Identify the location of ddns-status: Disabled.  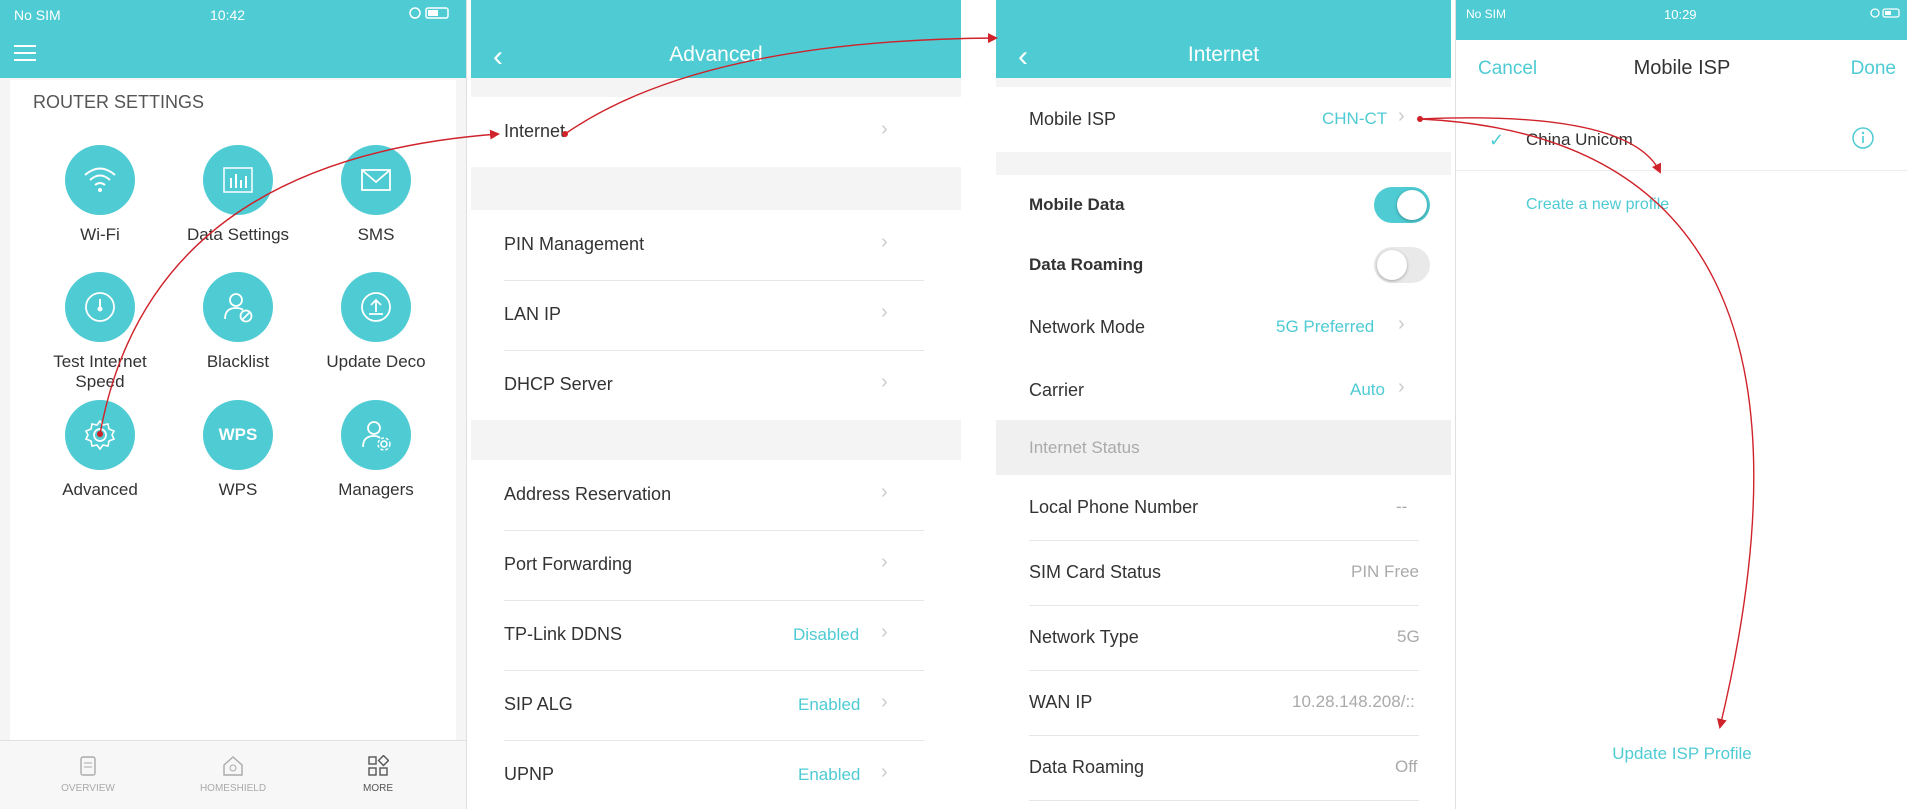
(826, 634).